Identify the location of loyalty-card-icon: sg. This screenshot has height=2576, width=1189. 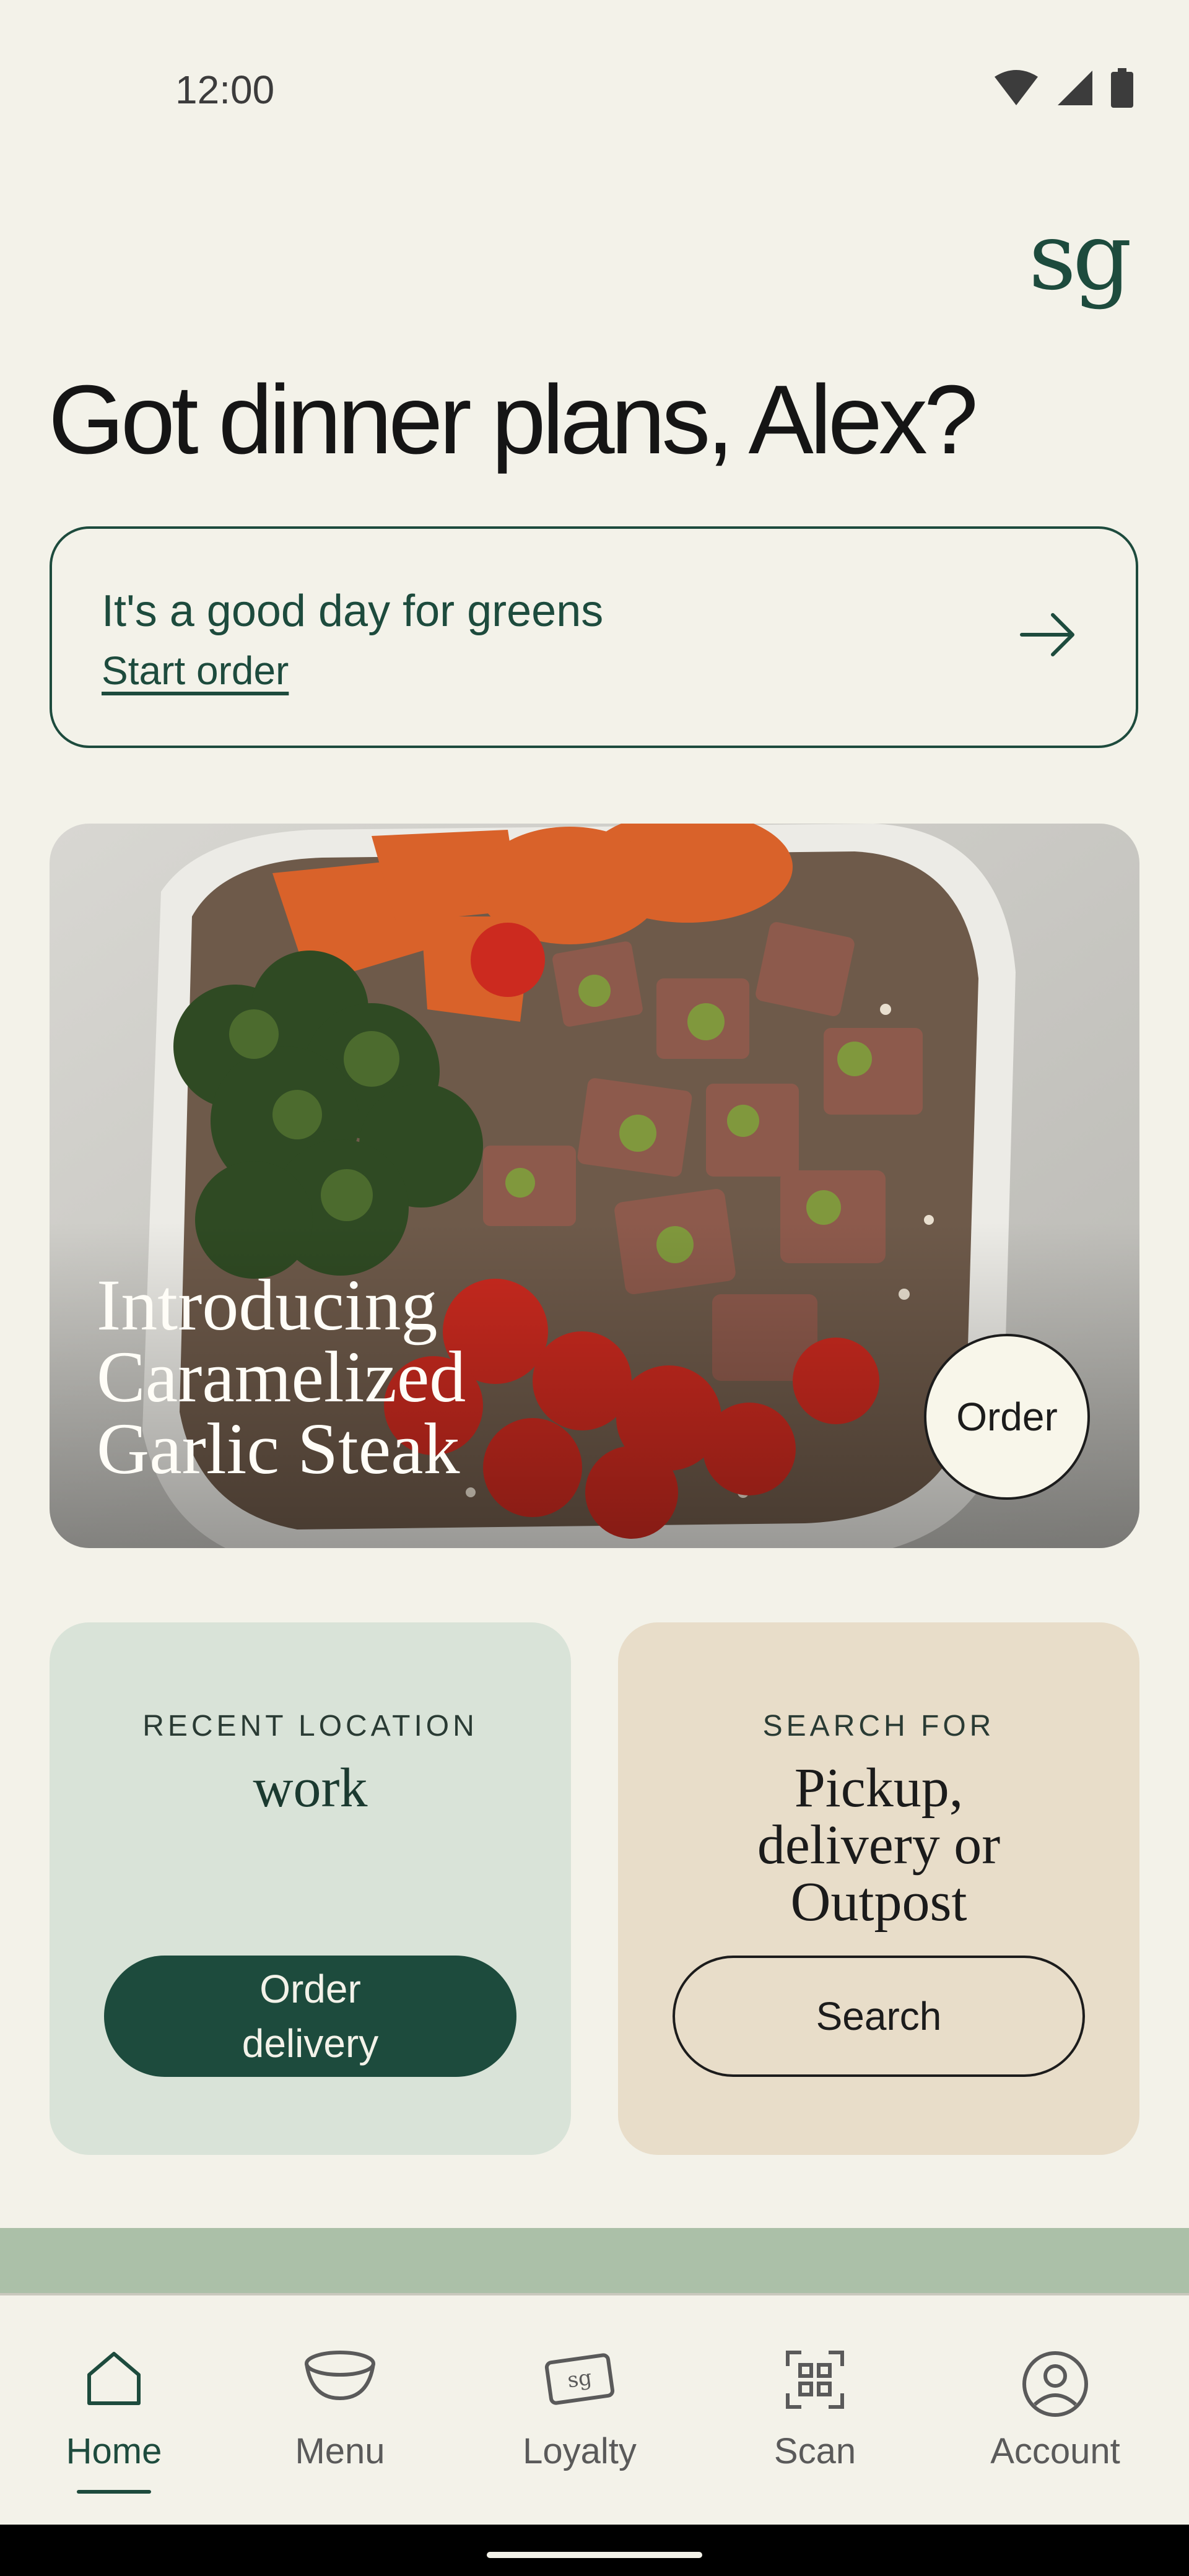
(579, 2379).